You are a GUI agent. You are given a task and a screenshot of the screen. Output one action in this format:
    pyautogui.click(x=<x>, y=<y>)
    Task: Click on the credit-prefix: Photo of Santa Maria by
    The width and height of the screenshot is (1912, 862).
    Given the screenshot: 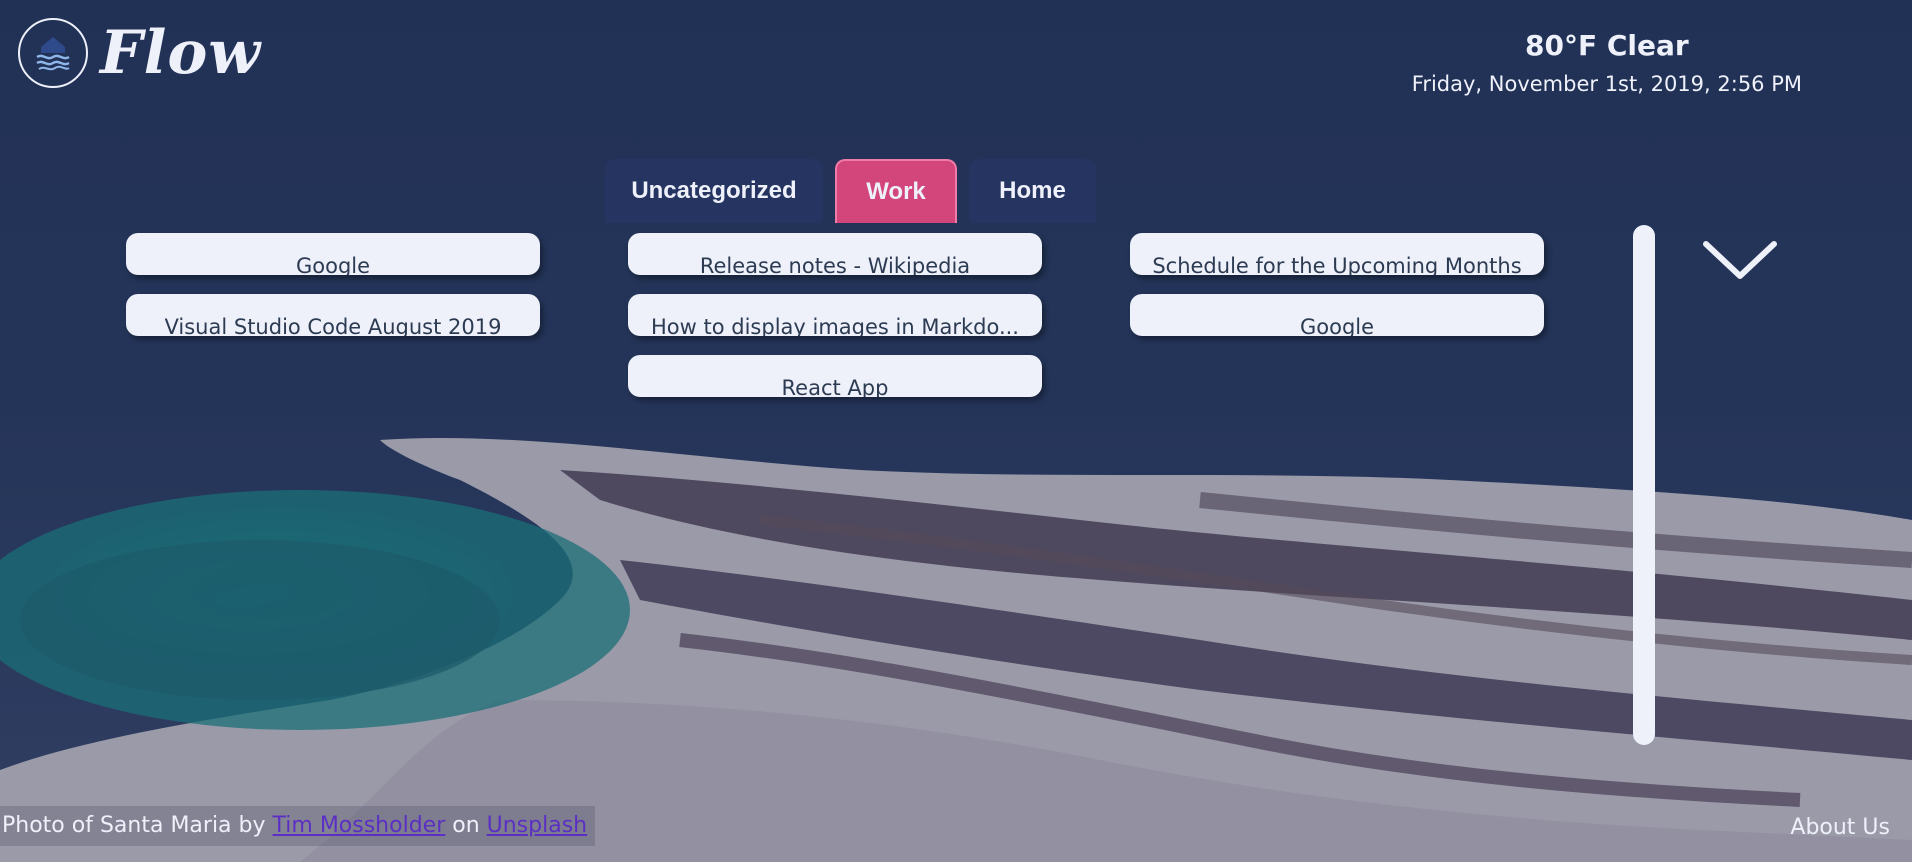 What is the action you would take?
    pyautogui.click(x=137, y=825)
    